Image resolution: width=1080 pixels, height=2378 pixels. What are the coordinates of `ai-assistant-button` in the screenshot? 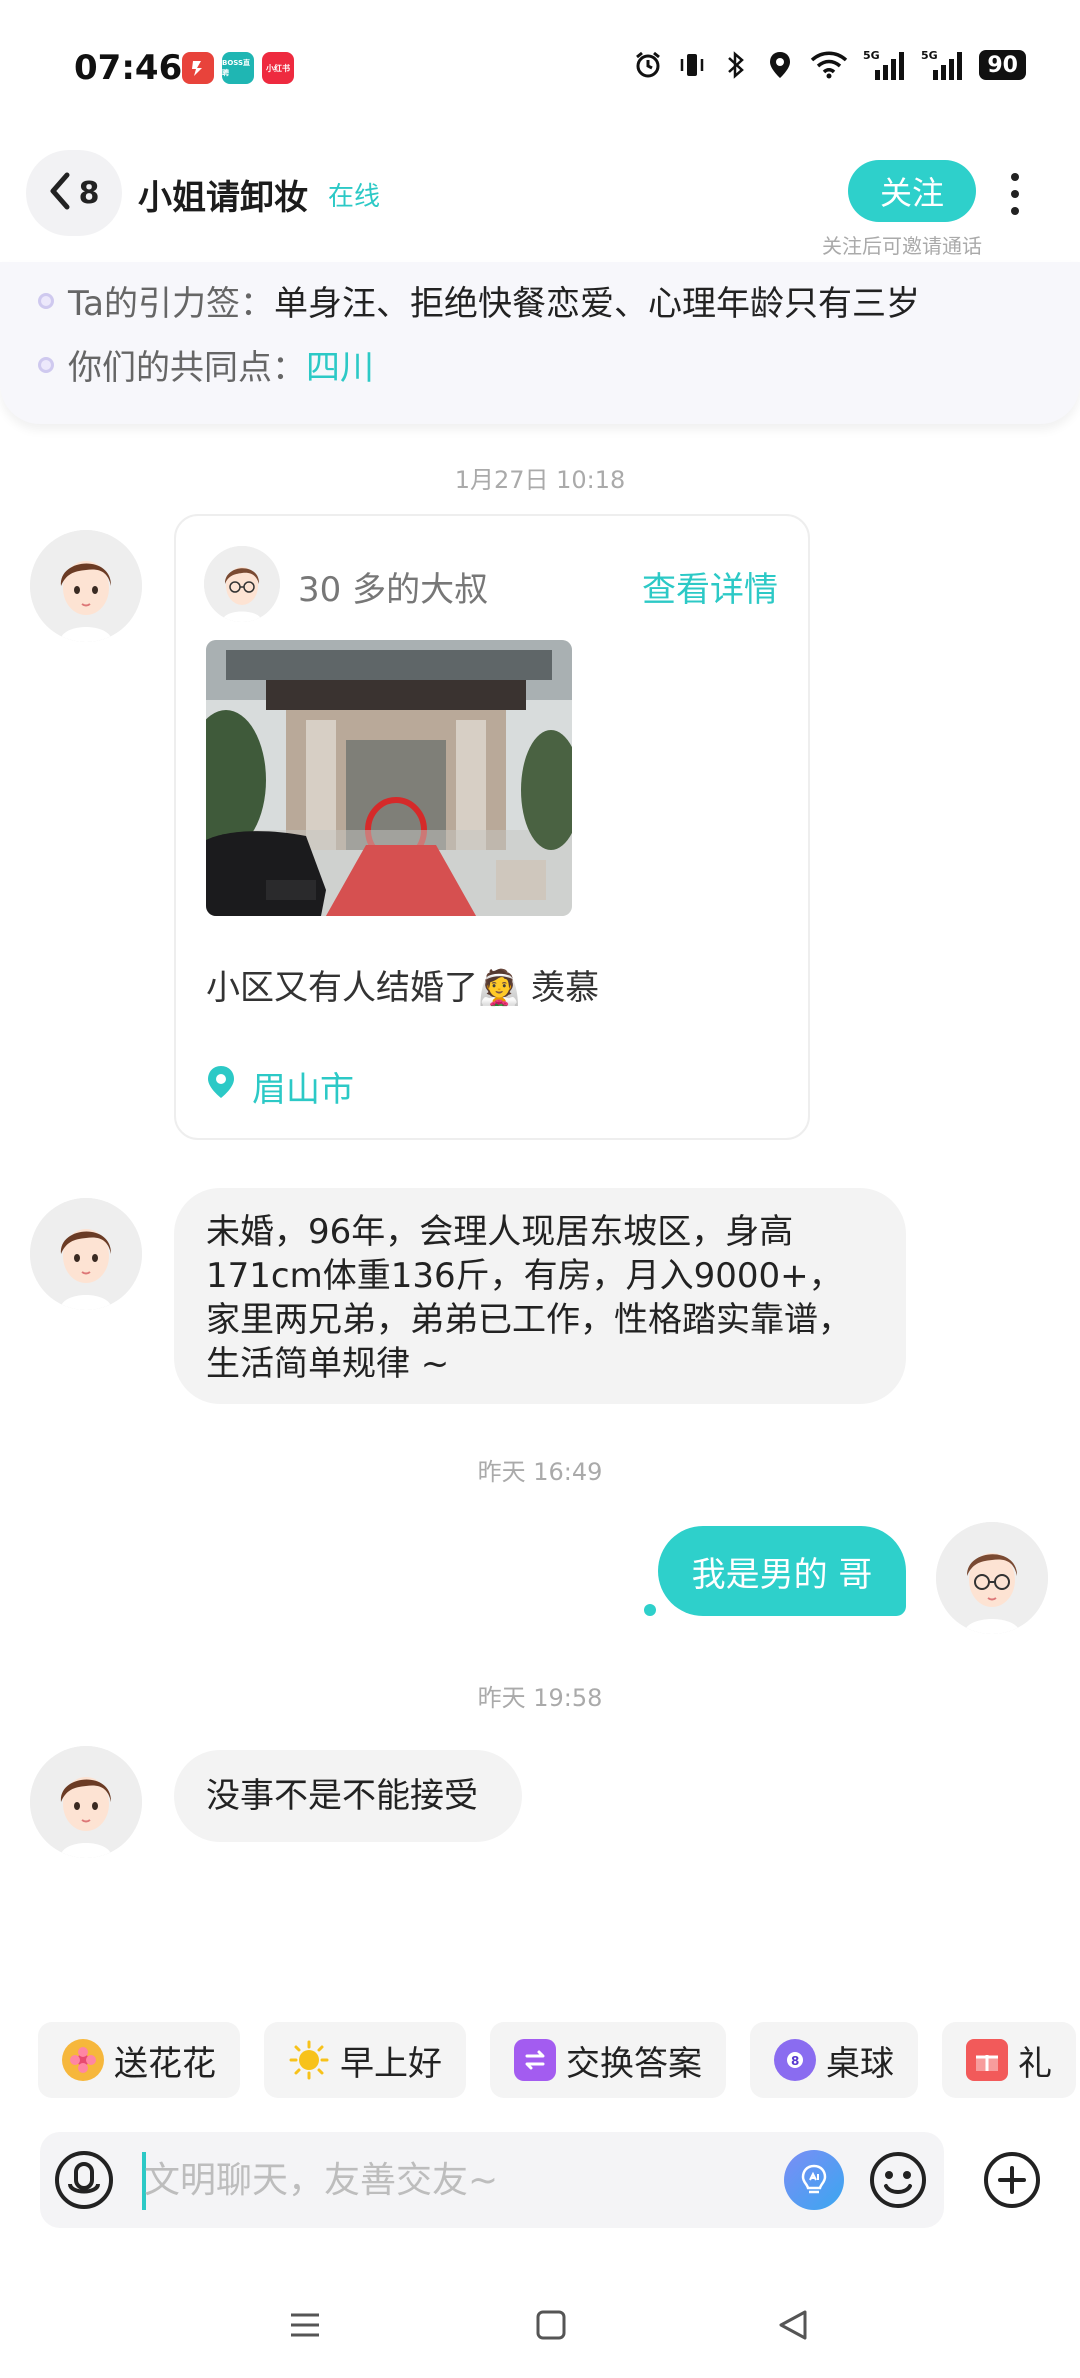 It's located at (814, 2180).